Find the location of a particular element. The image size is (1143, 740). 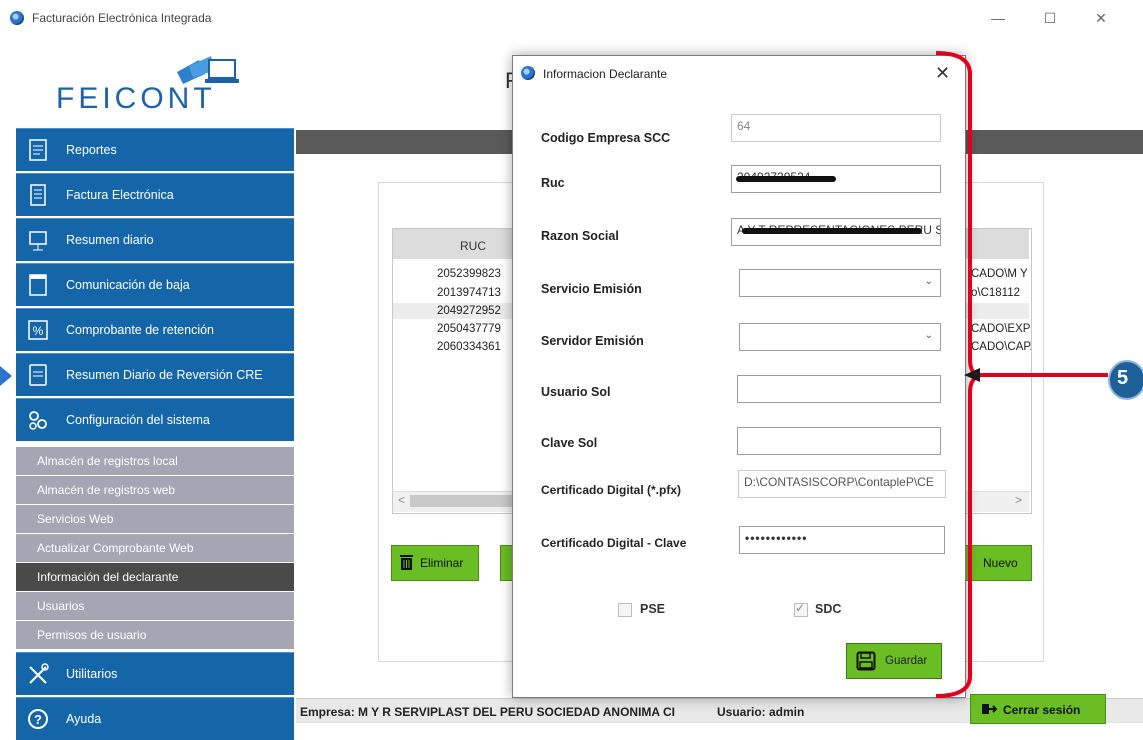

certificado-label: Certificado Digital (*.pfx) is located at coordinates (611, 490).